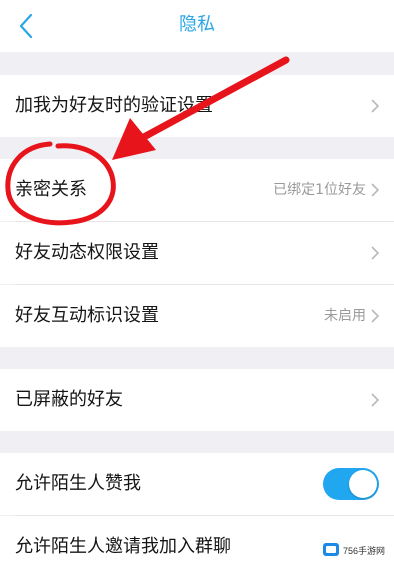  Describe the element at coordinates (363, 484) in the screenshot. I see `toggle-knob` at that location.